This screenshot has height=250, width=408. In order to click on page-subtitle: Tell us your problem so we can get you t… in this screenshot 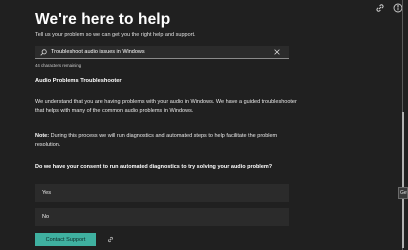, I will do `click(115, 35)`.